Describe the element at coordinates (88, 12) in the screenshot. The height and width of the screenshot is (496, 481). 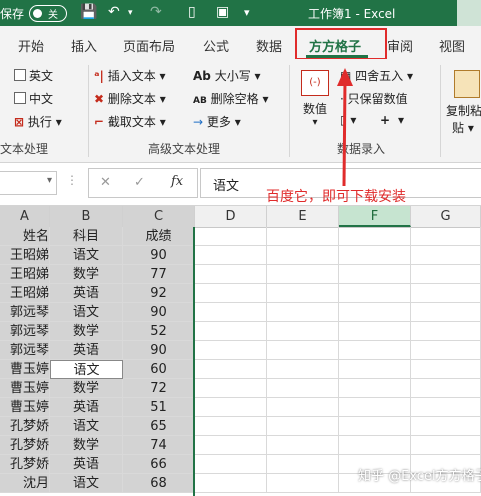
I see `save-icon: 💾` at that location.